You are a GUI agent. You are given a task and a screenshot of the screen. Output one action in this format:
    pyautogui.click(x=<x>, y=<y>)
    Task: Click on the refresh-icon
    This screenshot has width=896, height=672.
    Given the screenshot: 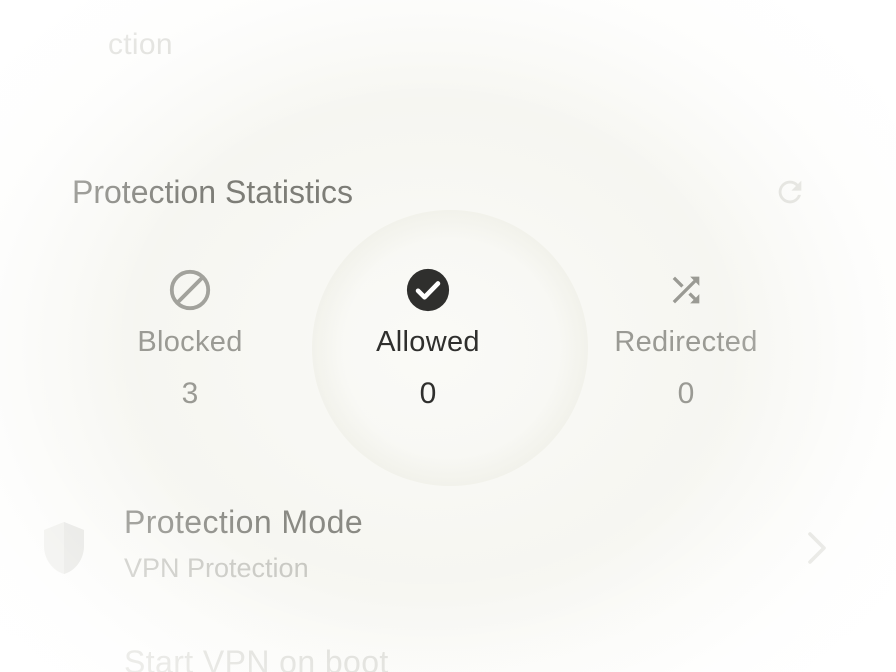 What is the action you would take?
    pyautogui.click(x=790, y=192)
    